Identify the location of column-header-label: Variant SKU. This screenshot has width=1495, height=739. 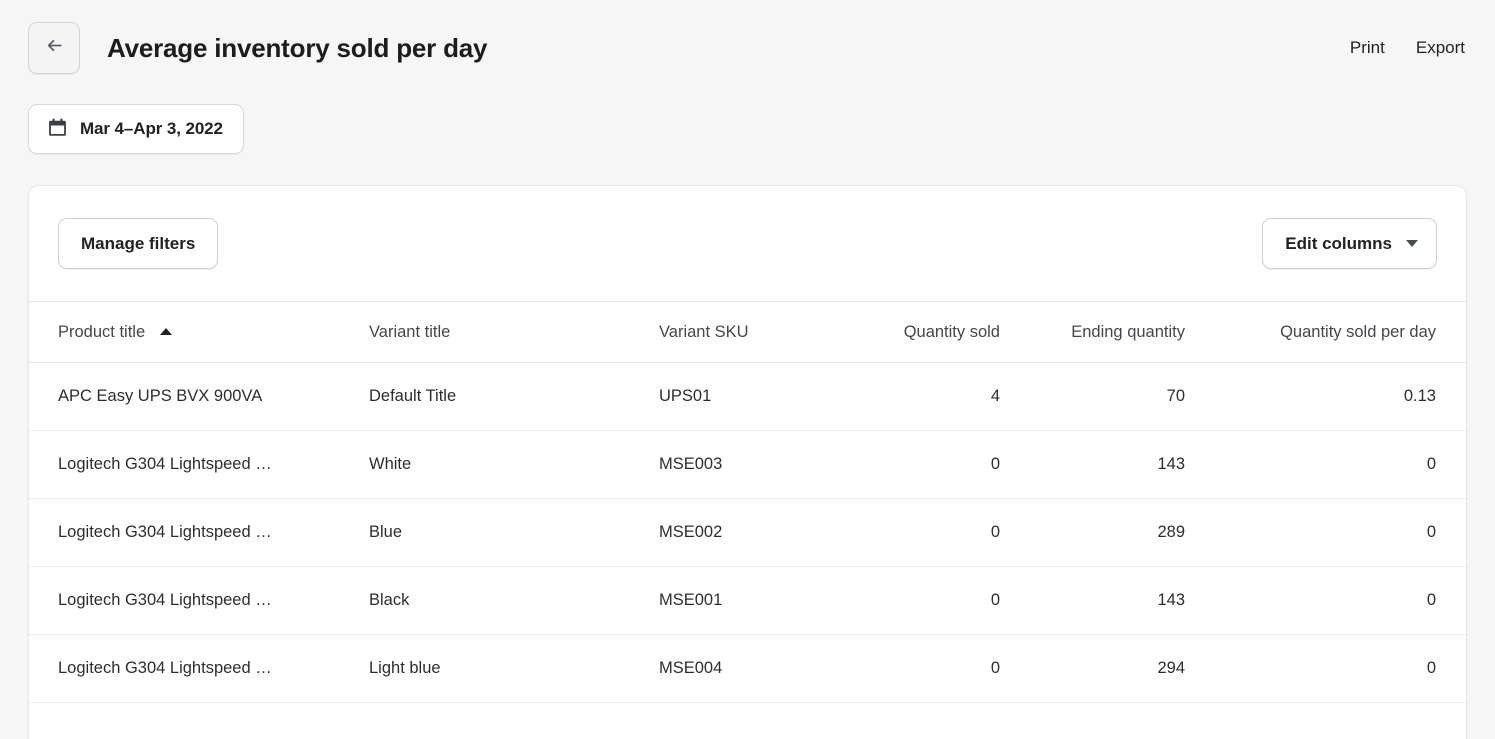
(704, 332).